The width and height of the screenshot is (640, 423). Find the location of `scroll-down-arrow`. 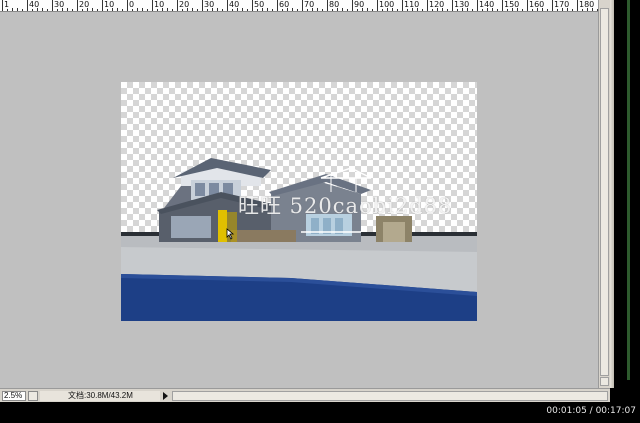

scroll-down-arrow is located at coordinates (604, 381).